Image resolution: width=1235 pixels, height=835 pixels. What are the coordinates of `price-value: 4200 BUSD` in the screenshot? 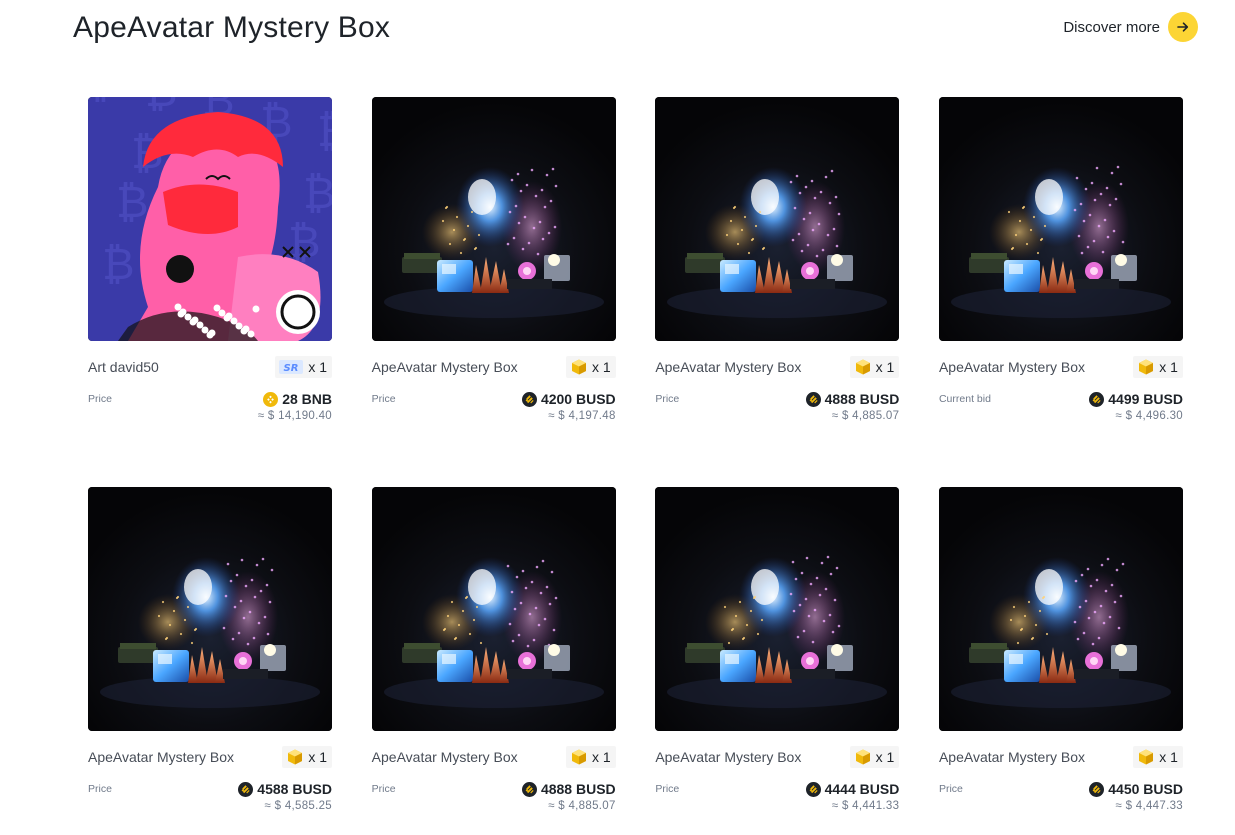 It's located at (568, 399).